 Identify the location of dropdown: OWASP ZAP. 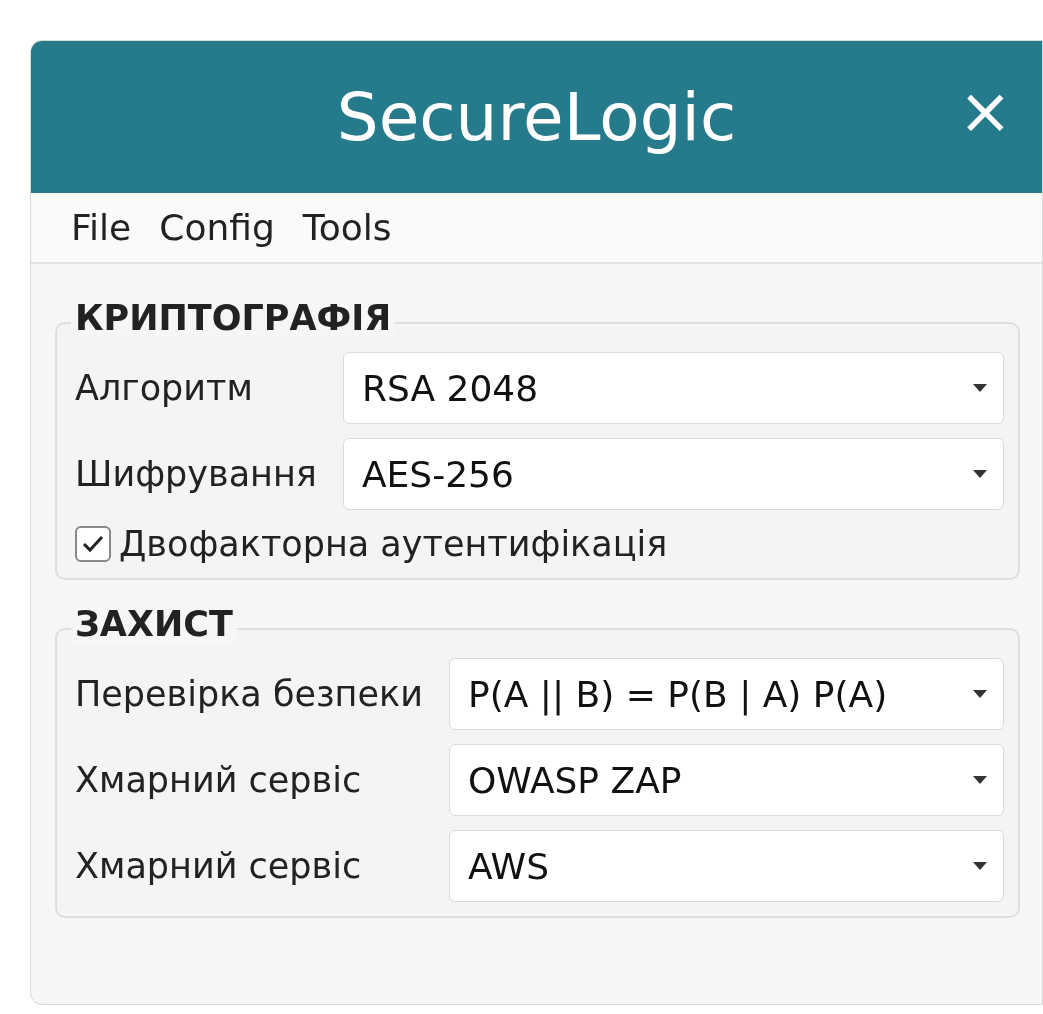
(726, 780).